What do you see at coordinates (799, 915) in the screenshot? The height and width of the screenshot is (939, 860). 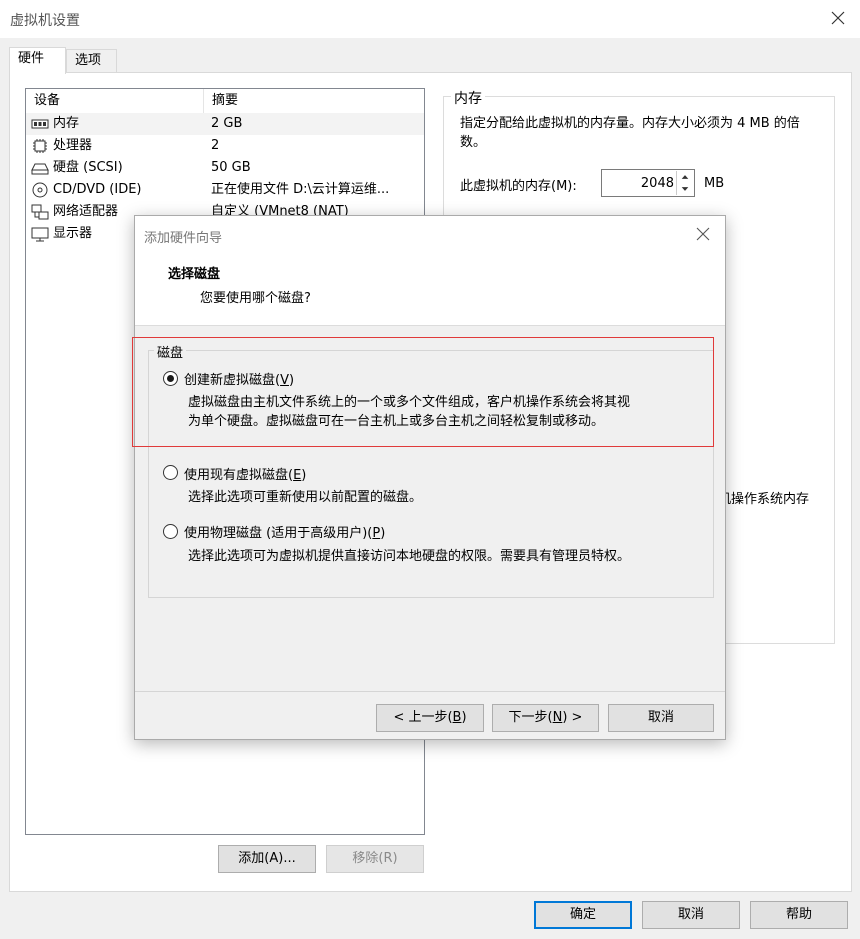 I see `help-button: 帮助` at bounding box center [799, 915].